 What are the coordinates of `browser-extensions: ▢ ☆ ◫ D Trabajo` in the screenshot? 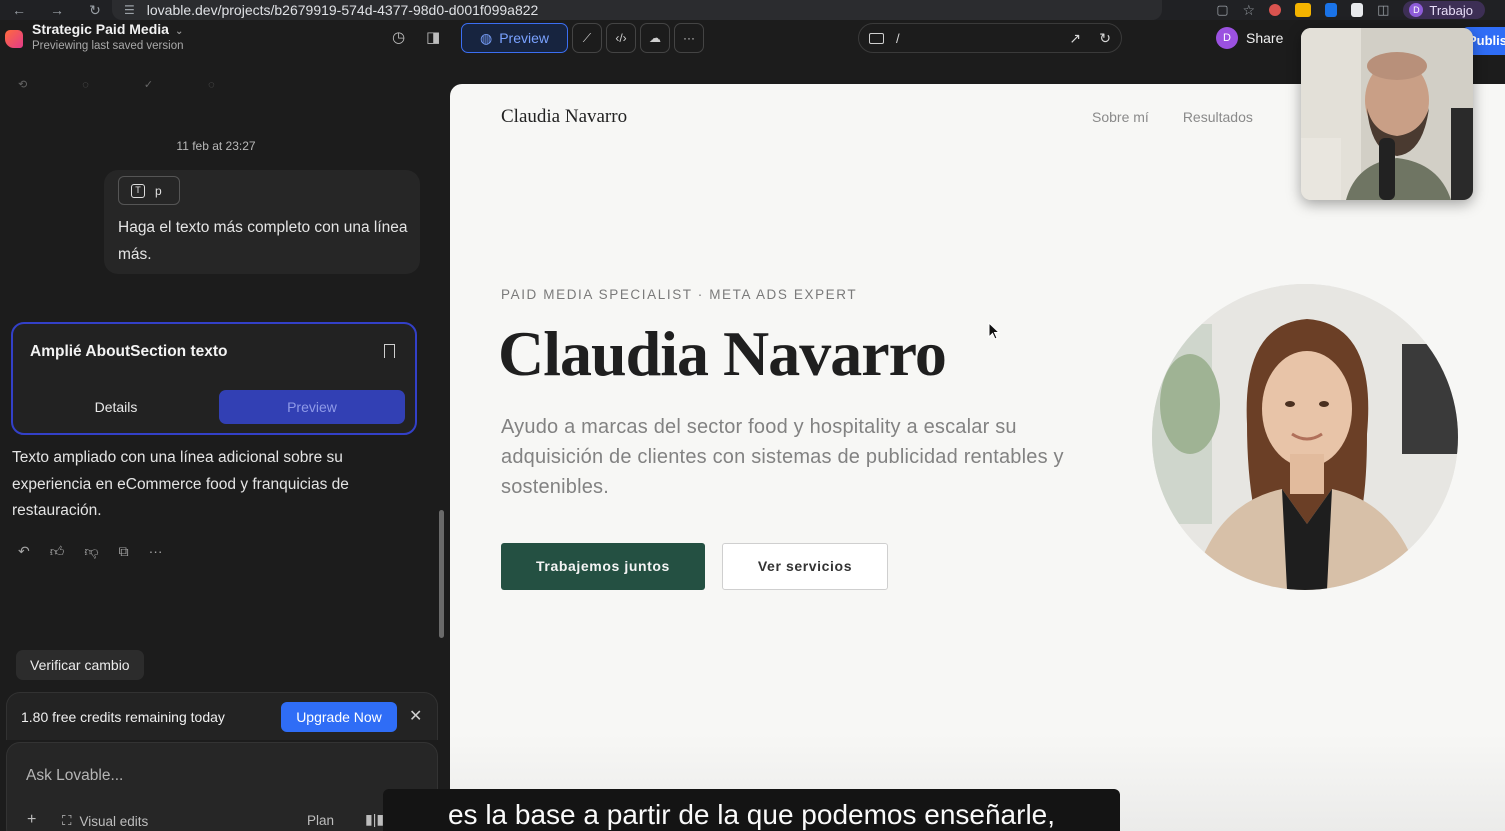 It's located at (1360, 10).